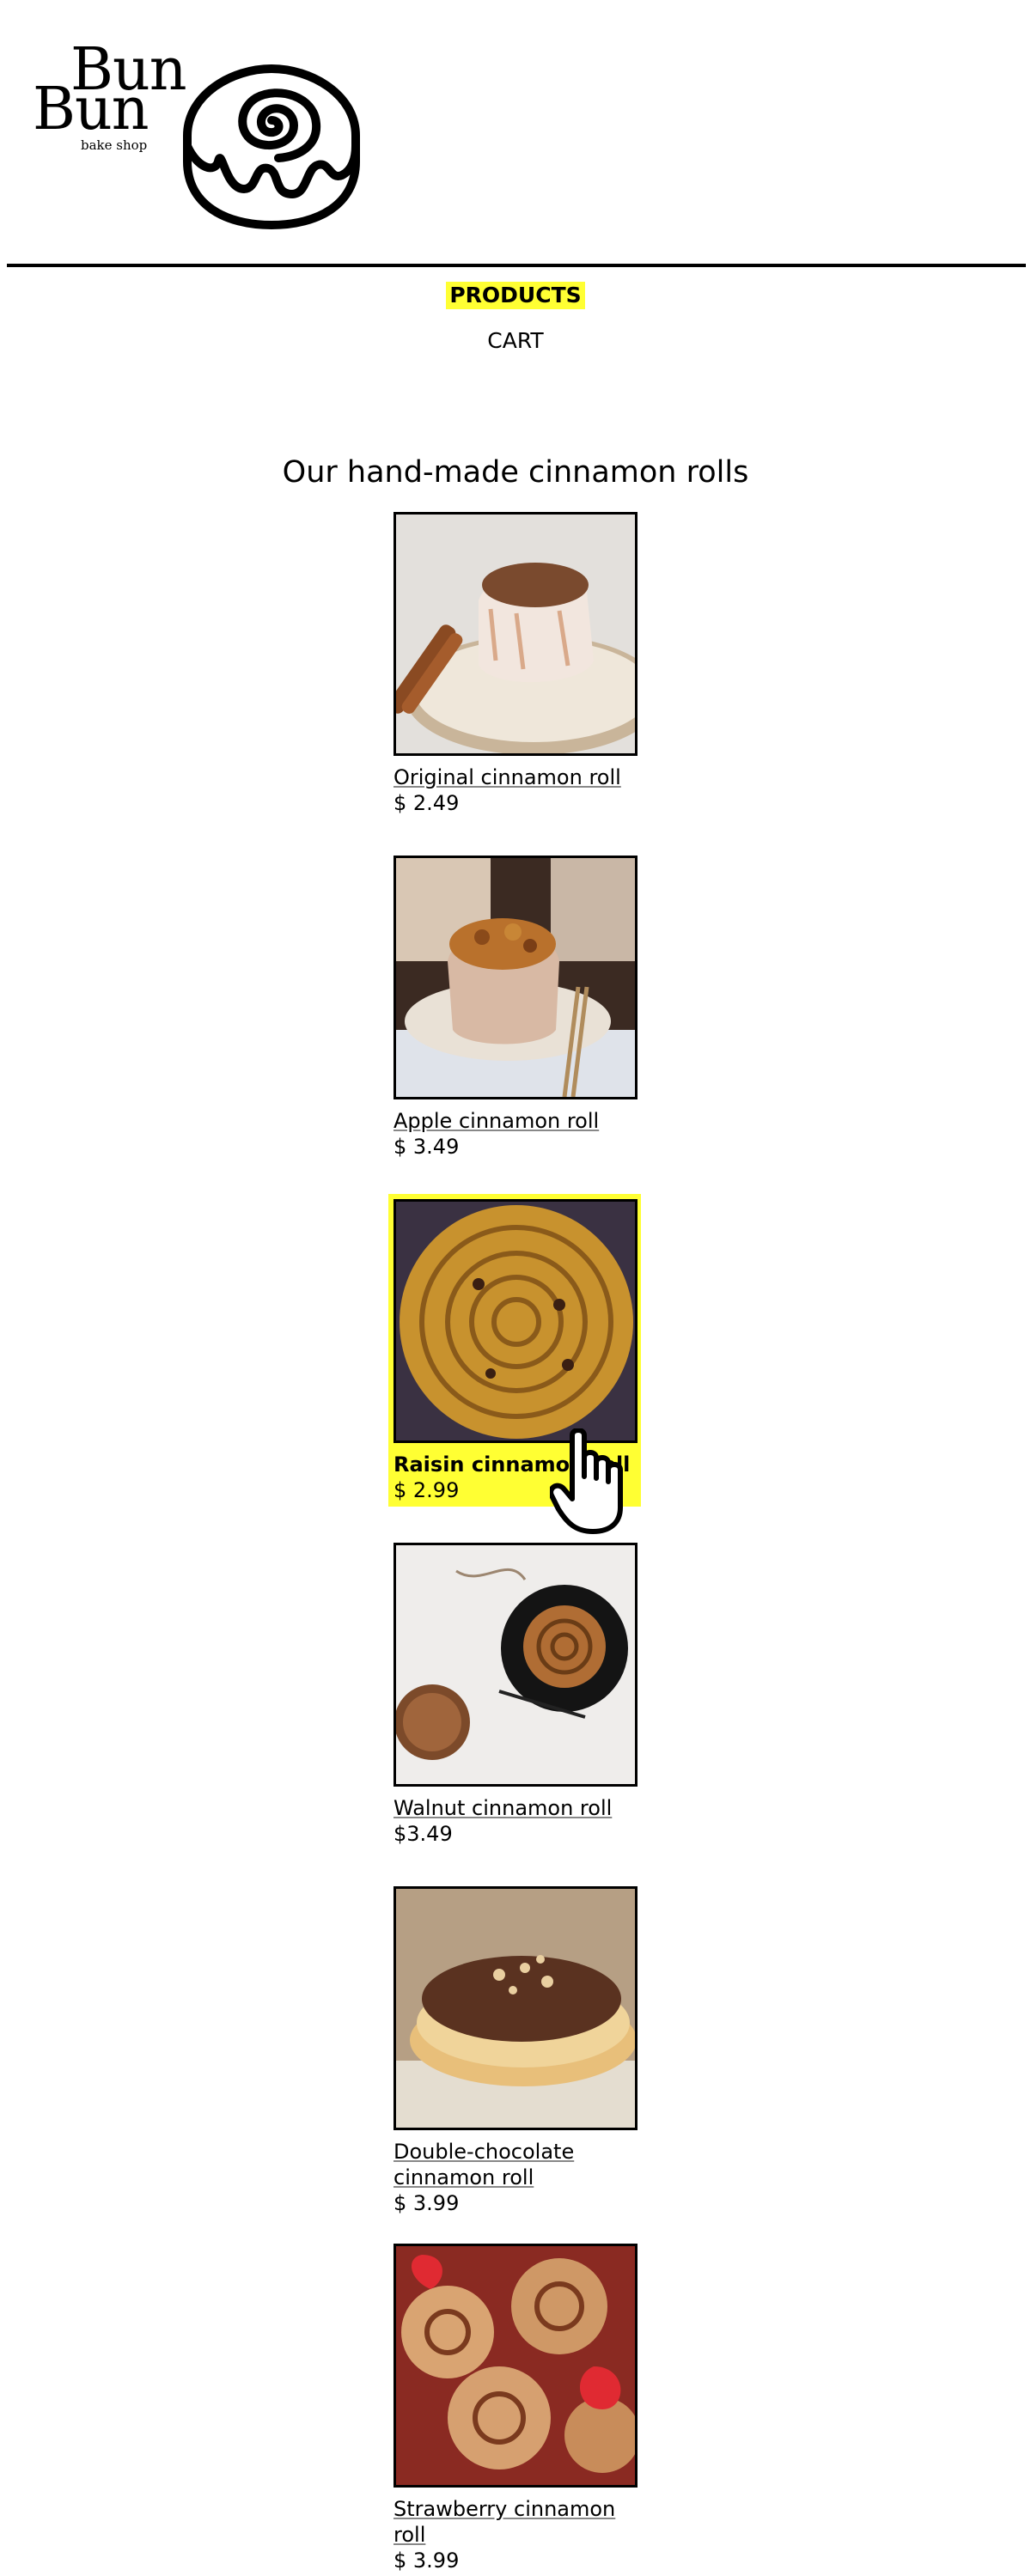  I want to click on product-card-double-chocolate: Double-chocolate cinnamon roll $ 3.99, so click(515, 2051).